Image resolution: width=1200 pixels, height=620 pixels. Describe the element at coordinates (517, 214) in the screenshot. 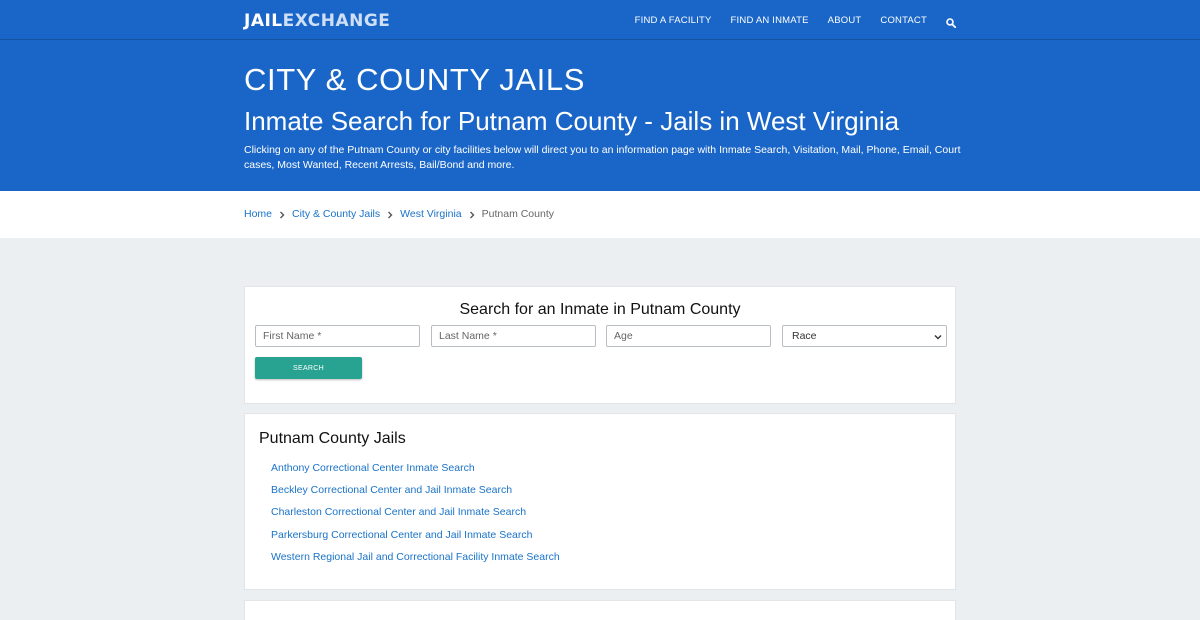

I see `breadcrumb-current: Putnam County` at that location.